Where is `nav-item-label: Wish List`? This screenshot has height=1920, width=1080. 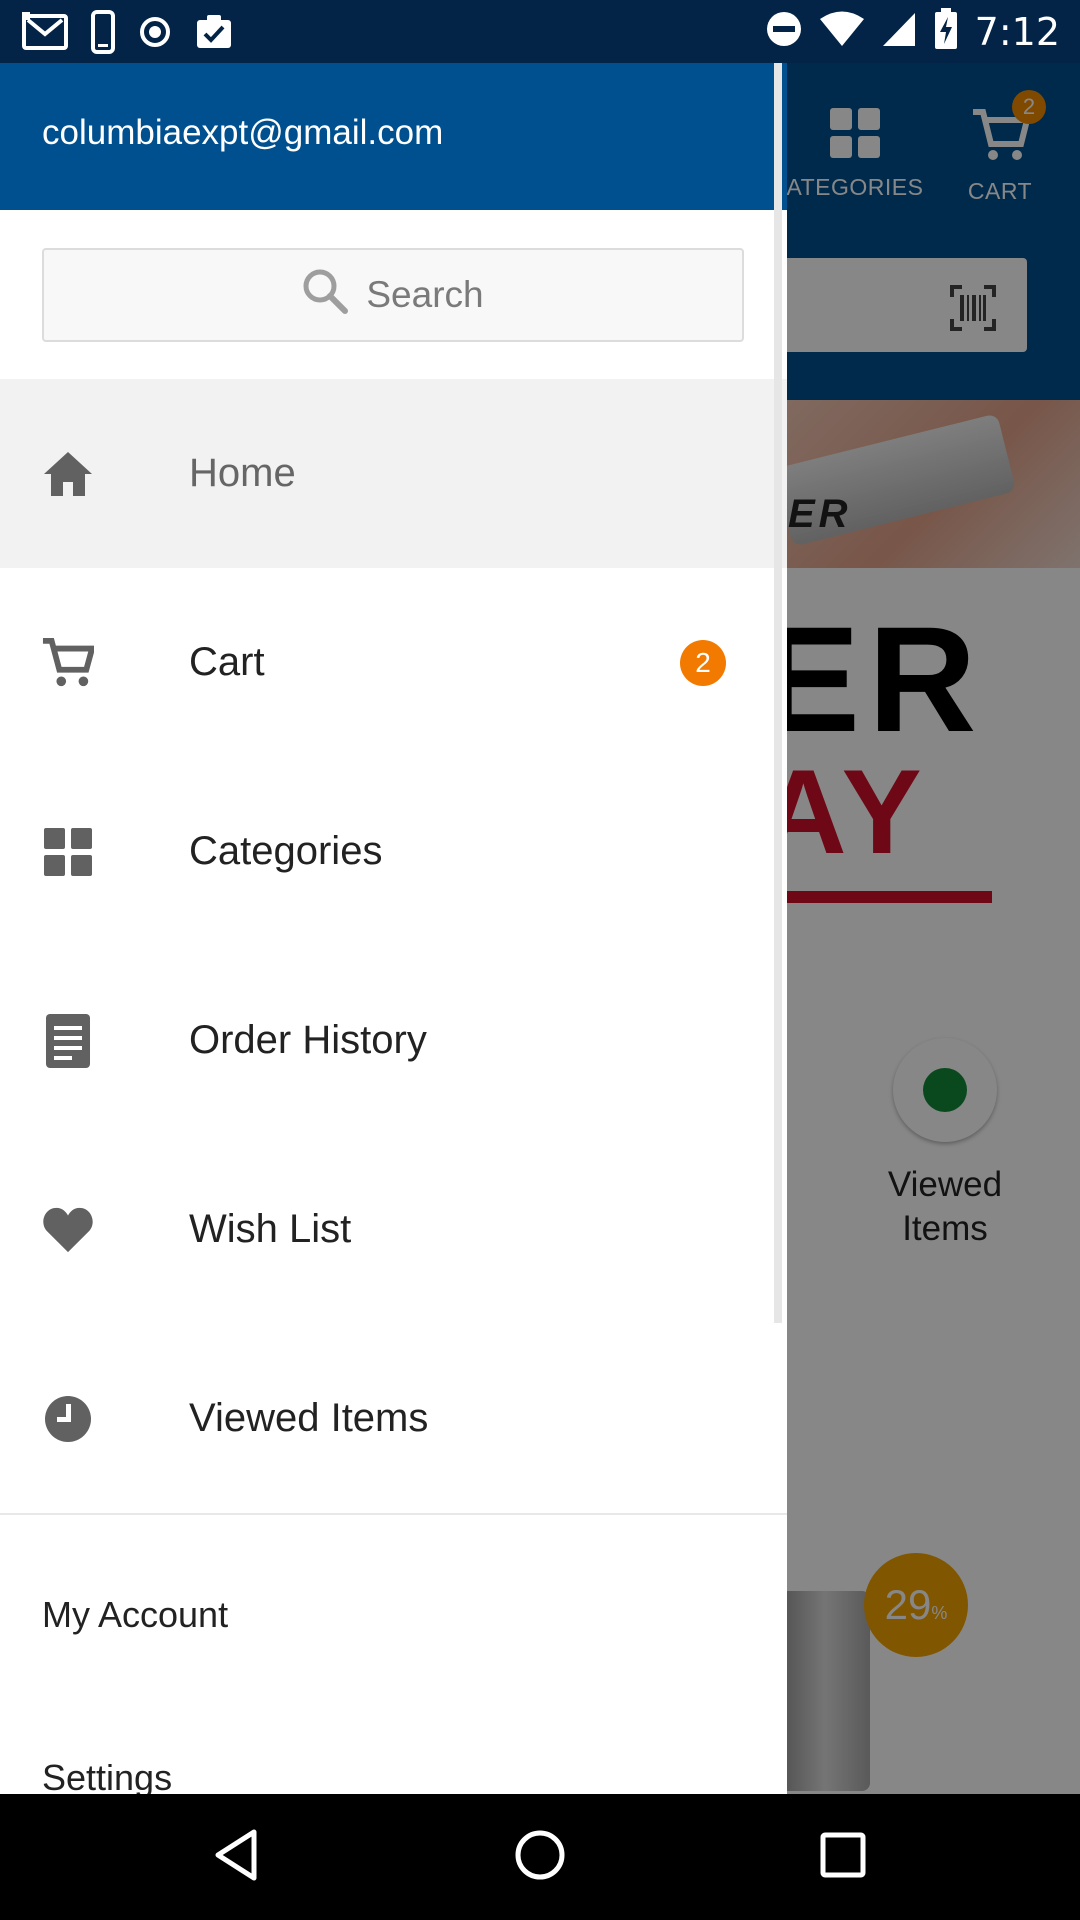
nav-item-label: Wish List is located at coordinates (270, 1229).